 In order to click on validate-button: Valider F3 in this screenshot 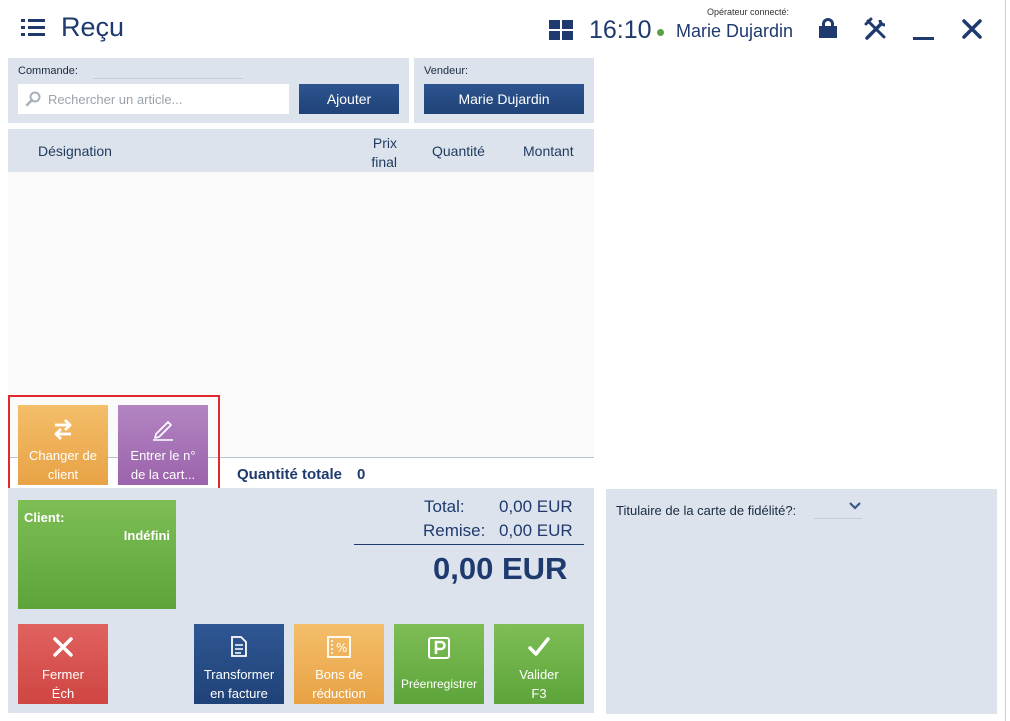, I will do `click(539, 664)`.